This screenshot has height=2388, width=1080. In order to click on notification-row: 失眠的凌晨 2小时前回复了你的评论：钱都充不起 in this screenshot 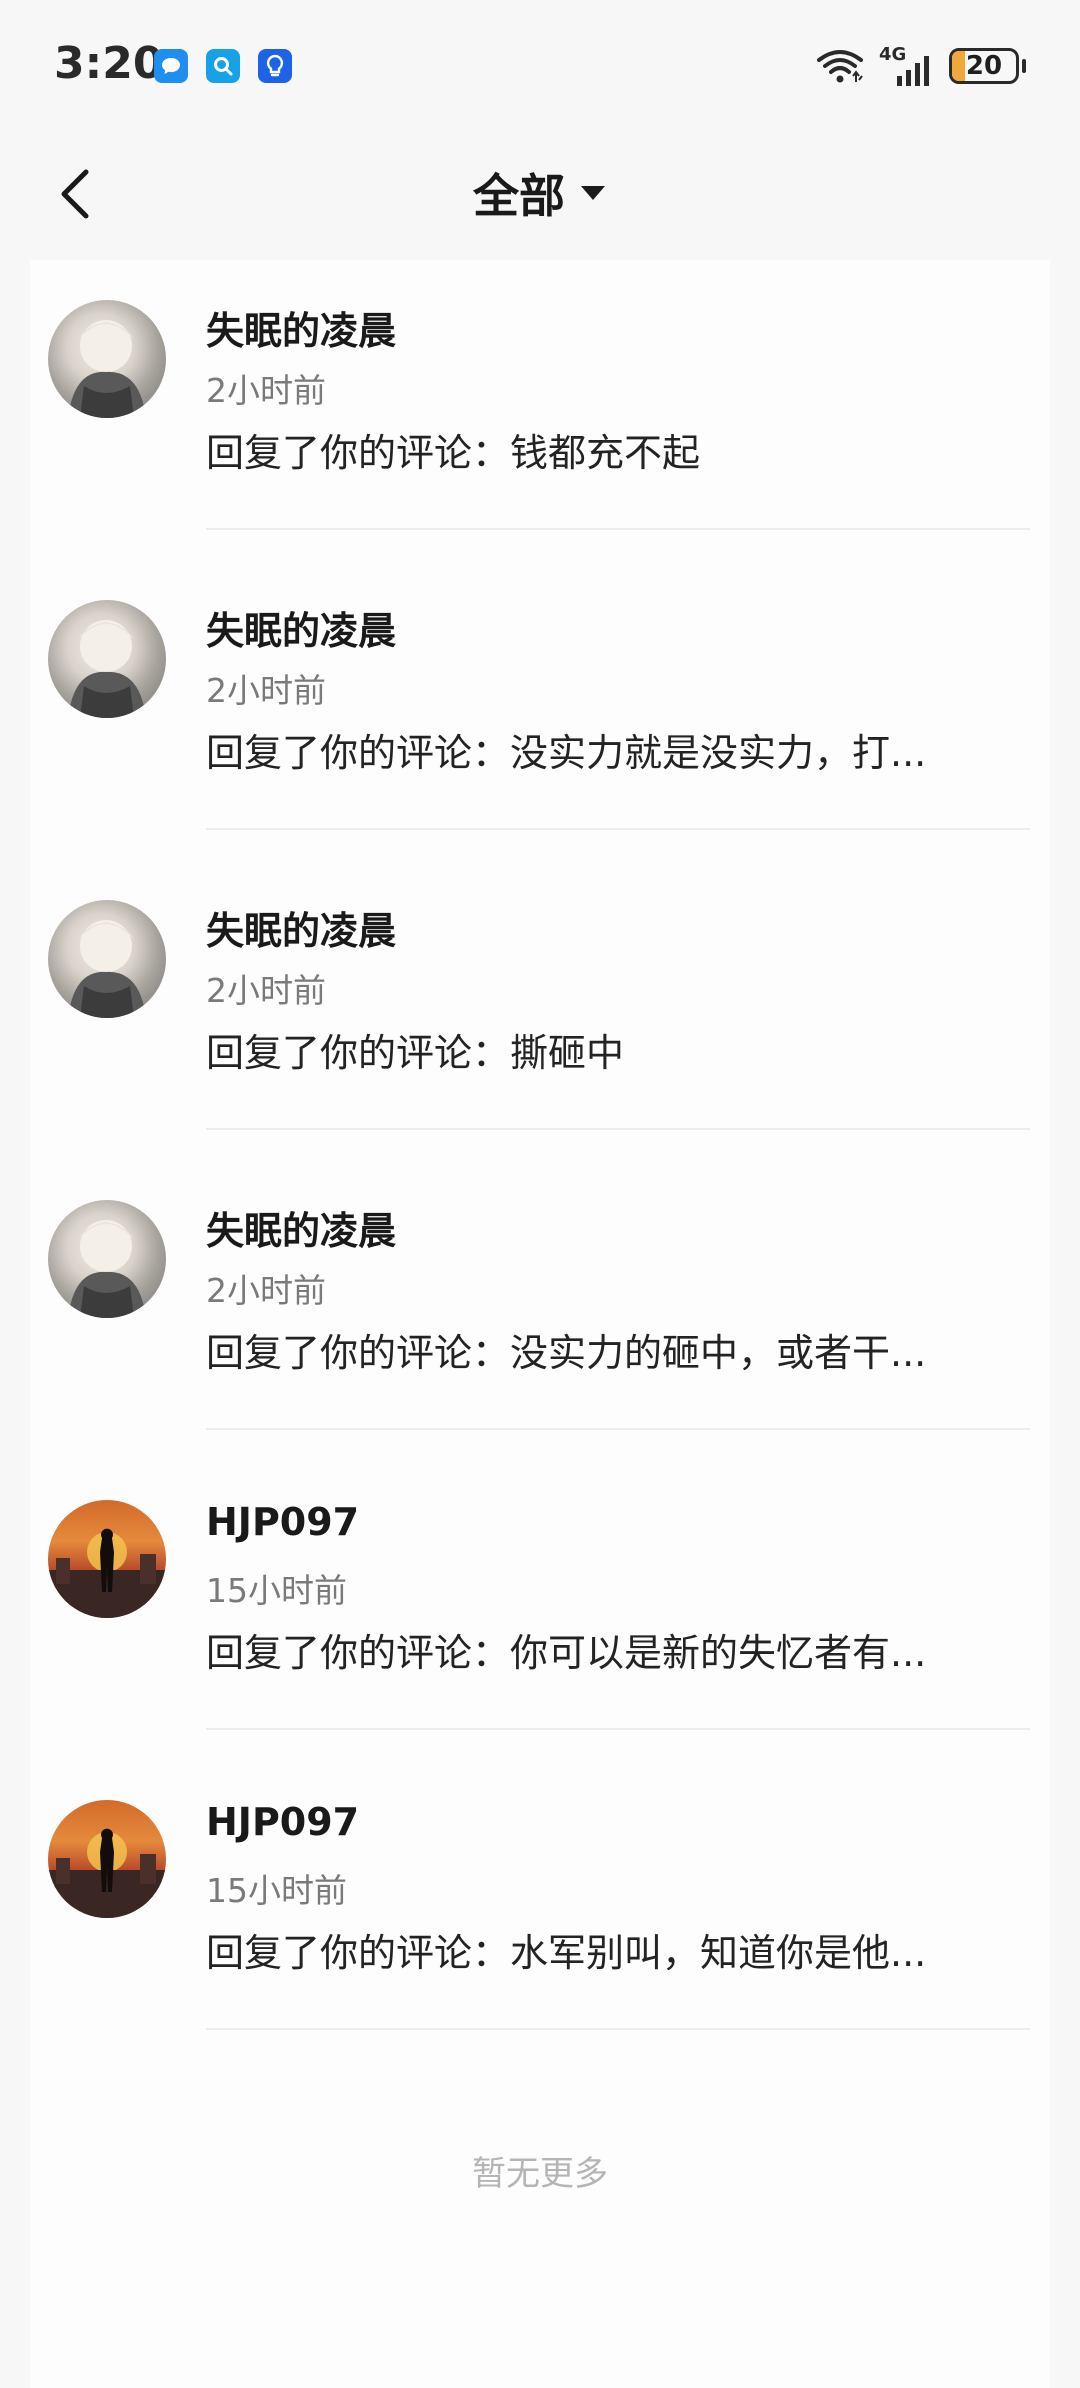, I will do `click(540, 410)`.